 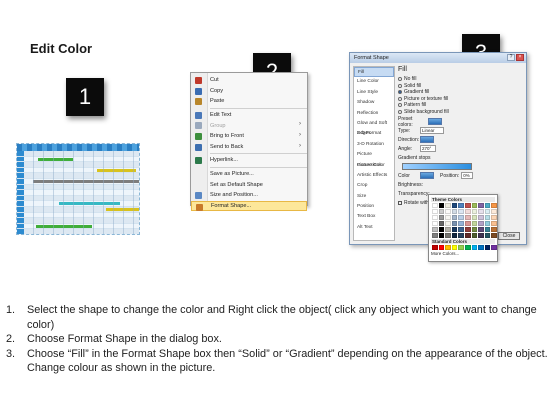 I want to click on nav-item-shadow: Shadow, so click(x=374, y=103).